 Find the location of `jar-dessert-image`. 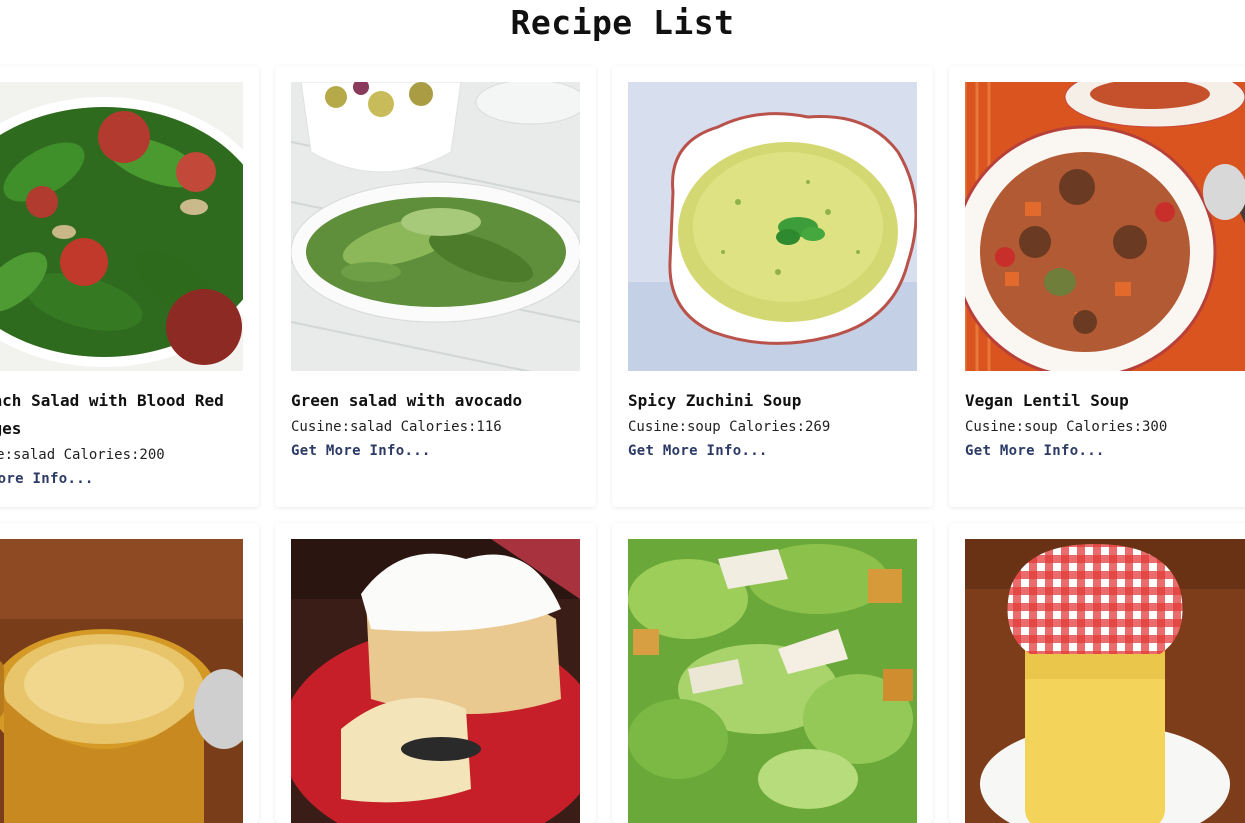

jar-dessert-image is located at coordinates (1105, 681).